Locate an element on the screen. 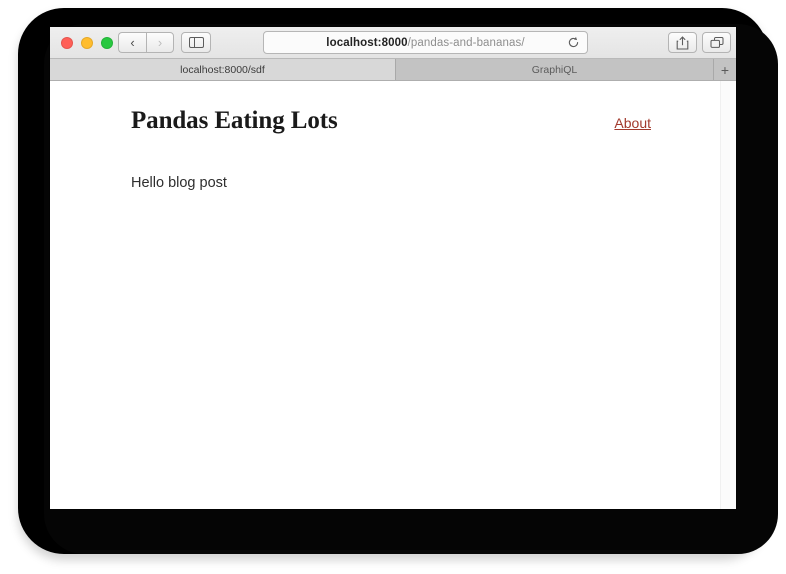 This screenshot has width=786, height=574. window-minimize-button is located at coordinates (87, 43).